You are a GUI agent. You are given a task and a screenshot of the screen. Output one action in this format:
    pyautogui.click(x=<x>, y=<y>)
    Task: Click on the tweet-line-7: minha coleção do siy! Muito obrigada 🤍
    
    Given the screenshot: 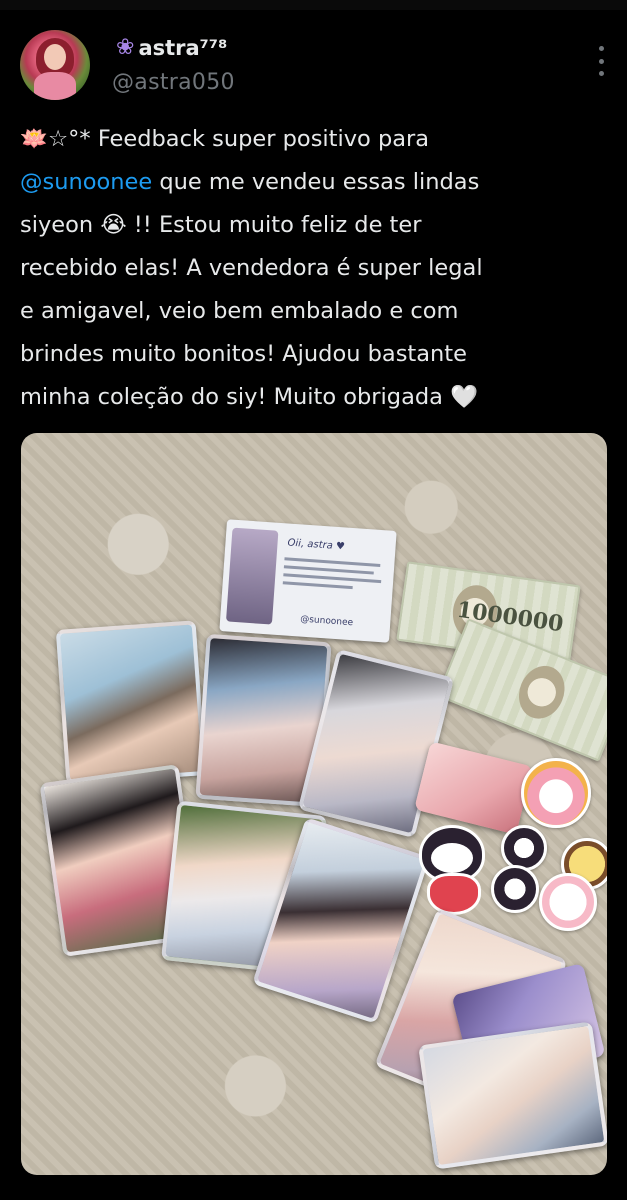 What is the action you would take?
    pyautogui.click(x=249, y=397)
    